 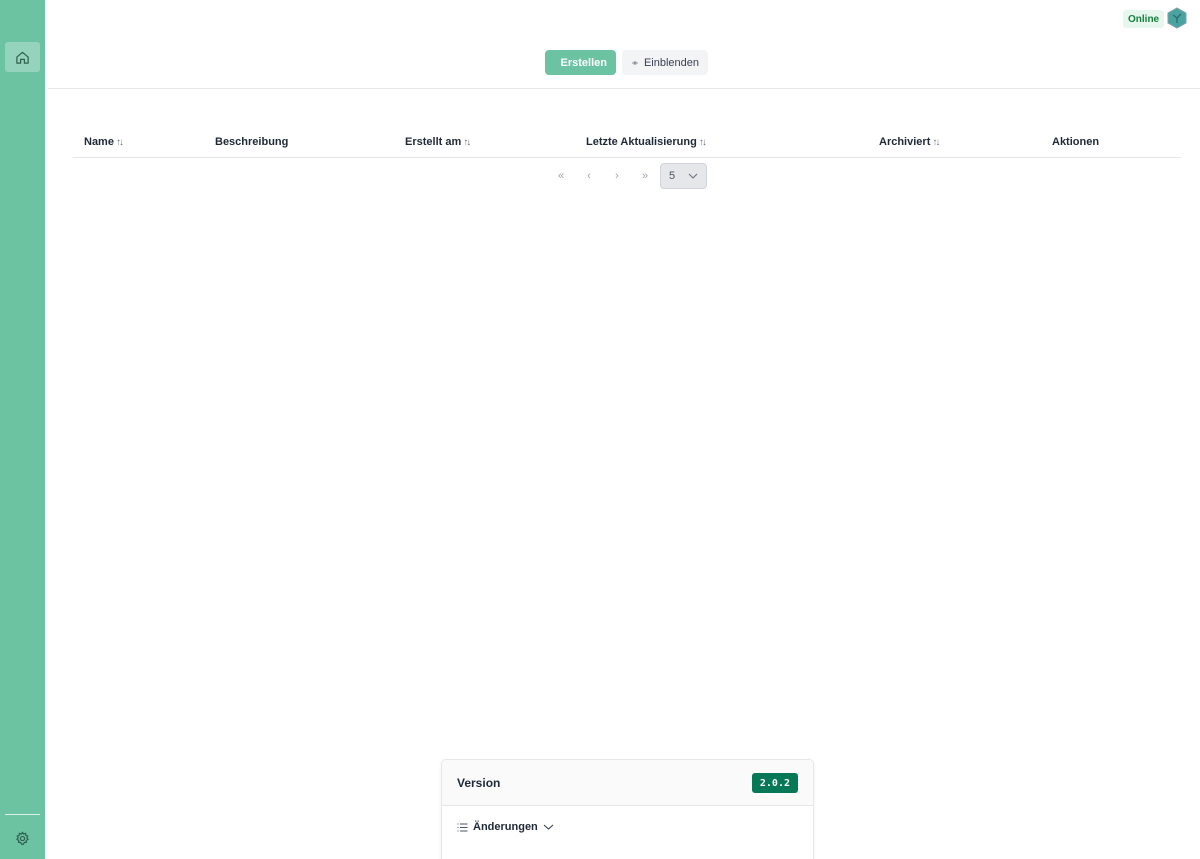 I want to click on column-header-created: Erstellt am ↑↓, so click(x=438, y=142).